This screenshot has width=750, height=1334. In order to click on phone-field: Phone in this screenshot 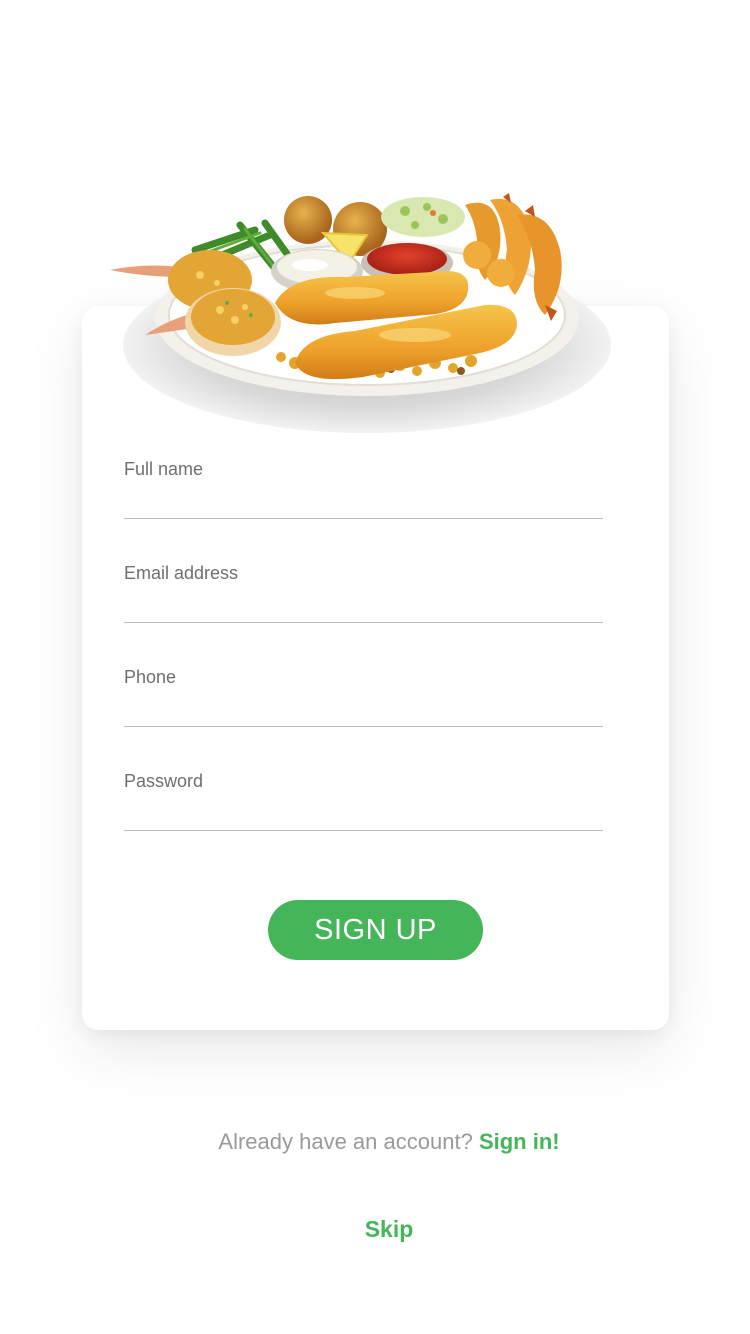, I will do `click(363, 706)`.